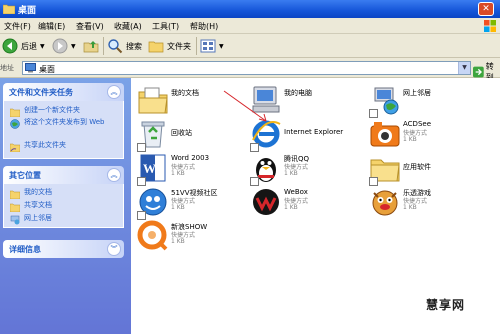 This screenshot has width=500, height=334. Describe the element at coordinates (15, 194) in the screenshot. I see `documents-folder-icon` at that location.